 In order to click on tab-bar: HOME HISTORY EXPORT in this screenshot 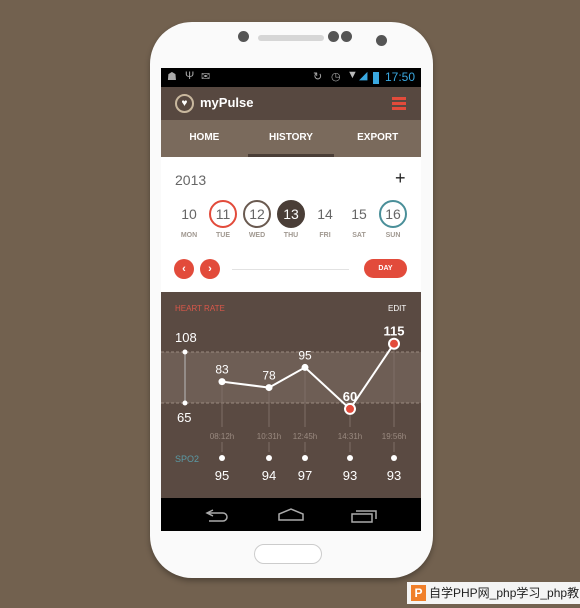, I will do `click(291, 138)`.